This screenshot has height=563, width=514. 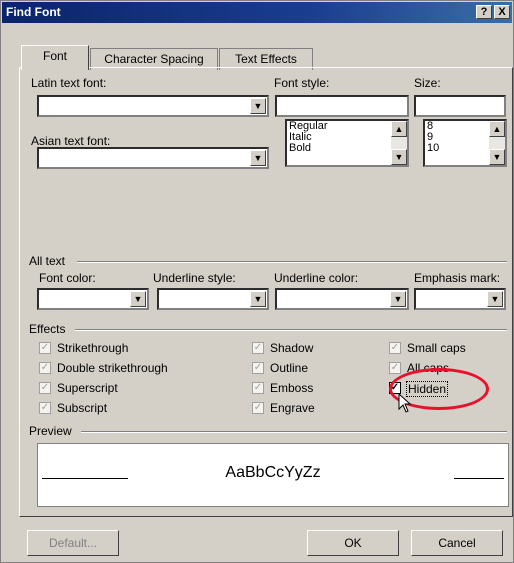 I want to click on mouse-cursor-icon, so click(x=405, y=403).